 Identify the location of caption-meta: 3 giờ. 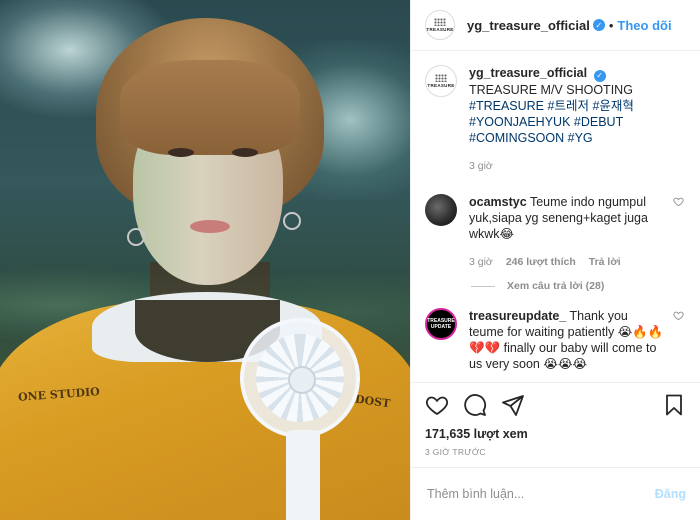
(566, 166).